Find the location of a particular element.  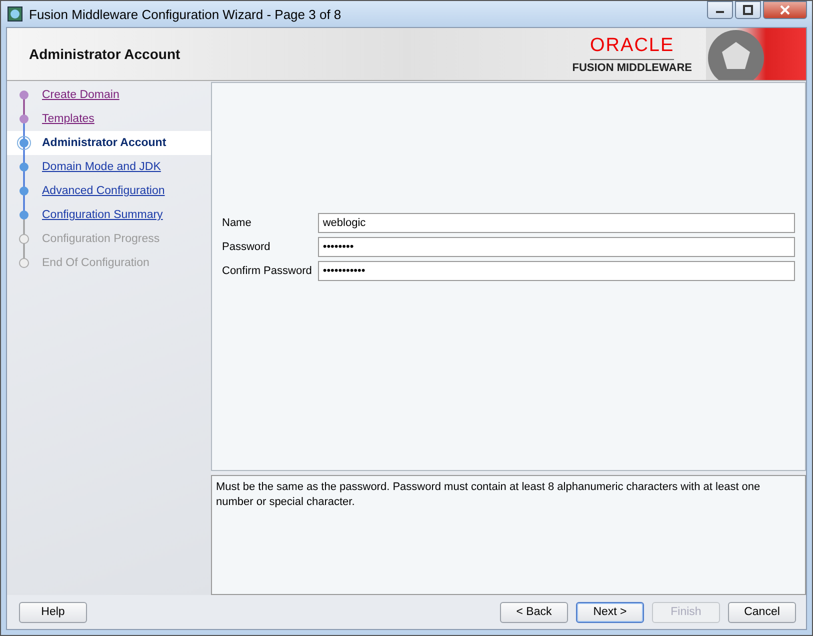

window-title: Fusion Middleware Configuration Wizard - Page 3 of 8 is located at coordinates (185, 14).